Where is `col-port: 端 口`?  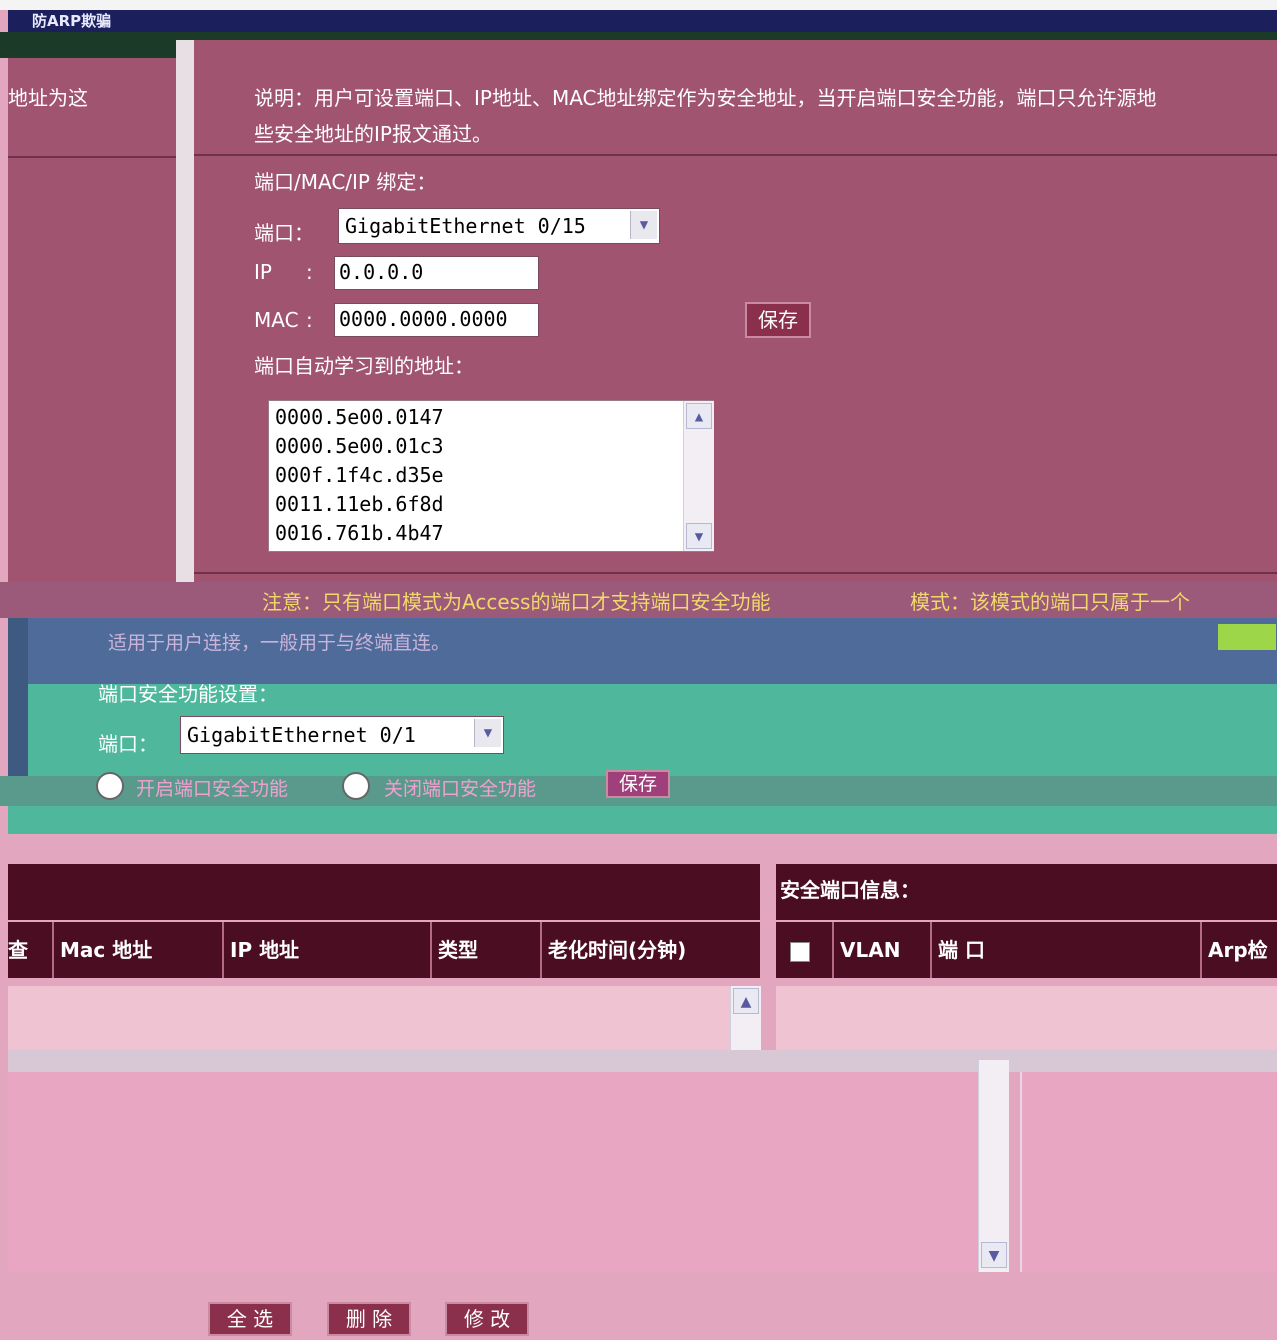 col-port: 端 口 is located at coordinates (1067, 950).